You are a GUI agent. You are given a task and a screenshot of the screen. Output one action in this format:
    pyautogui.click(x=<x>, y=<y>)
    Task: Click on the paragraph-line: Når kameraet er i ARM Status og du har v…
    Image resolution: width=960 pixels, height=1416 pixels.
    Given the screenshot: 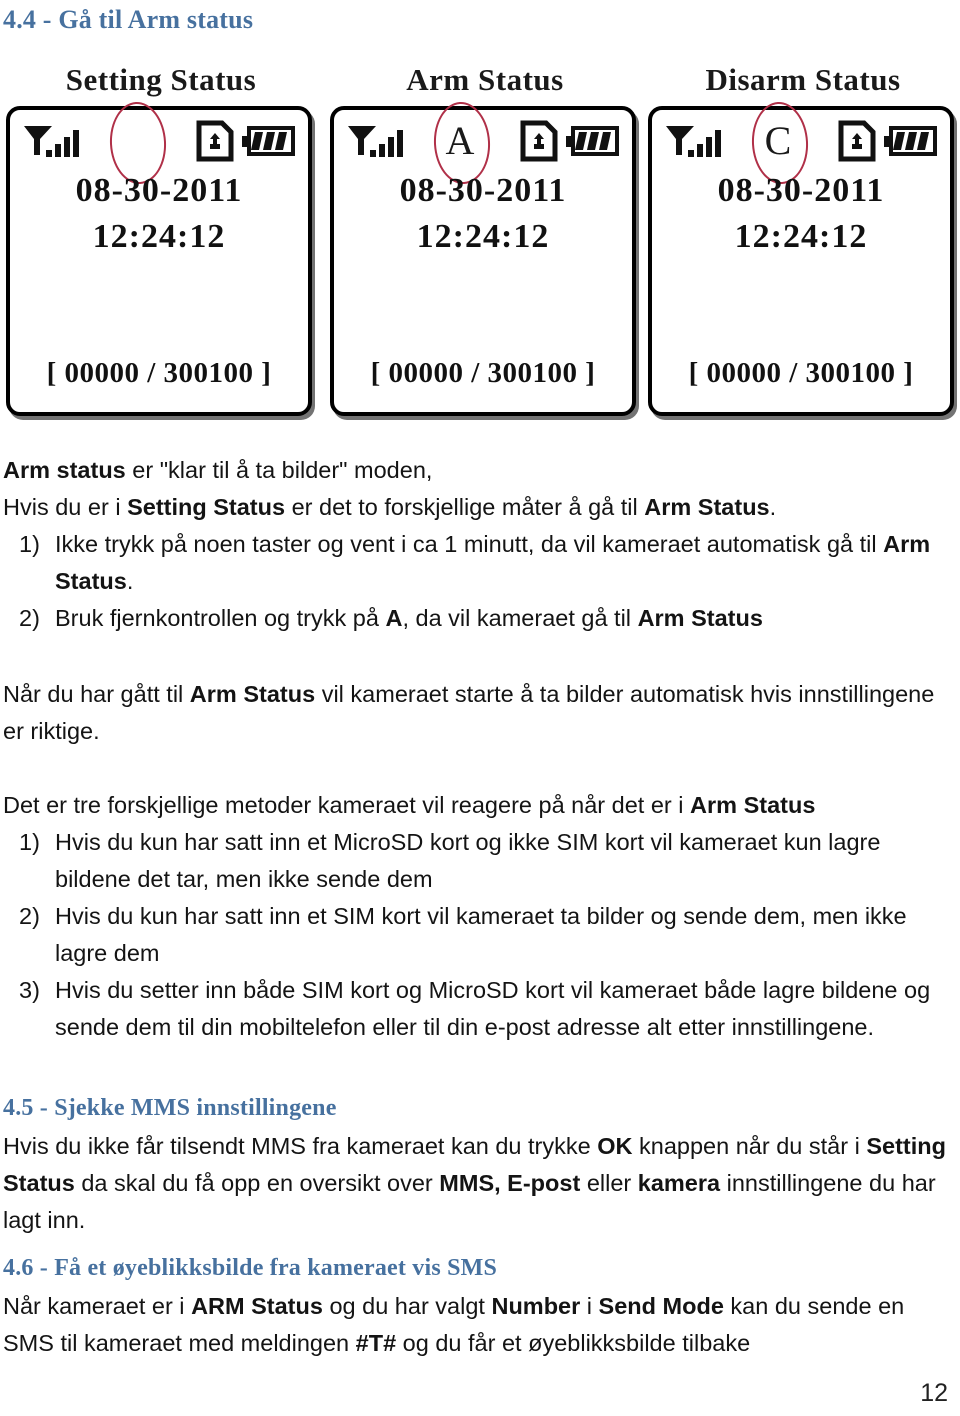 What is the action you would take?
    pyautogui.click(x=480, y=1325)
    